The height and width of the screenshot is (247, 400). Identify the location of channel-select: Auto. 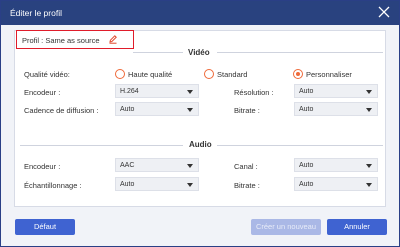
(336, 165).